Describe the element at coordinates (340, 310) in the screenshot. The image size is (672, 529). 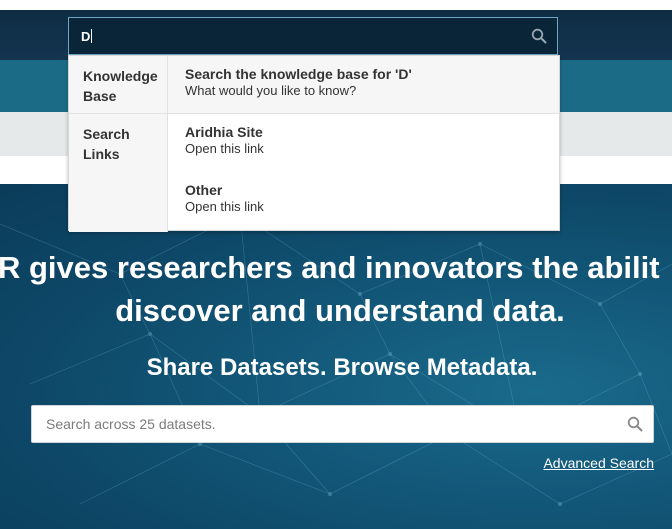
I see `hero-headline-line2: discover and understand data.` at that location.